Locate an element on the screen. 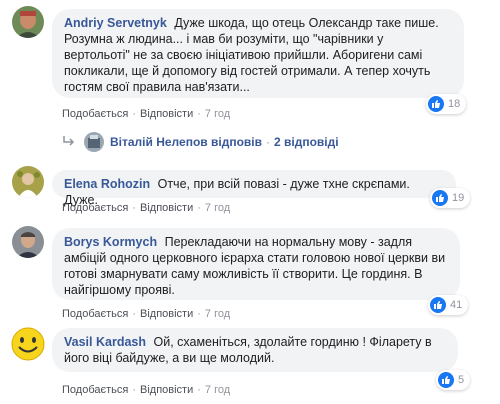  replier-avatar is located at coordinates (94, 142).